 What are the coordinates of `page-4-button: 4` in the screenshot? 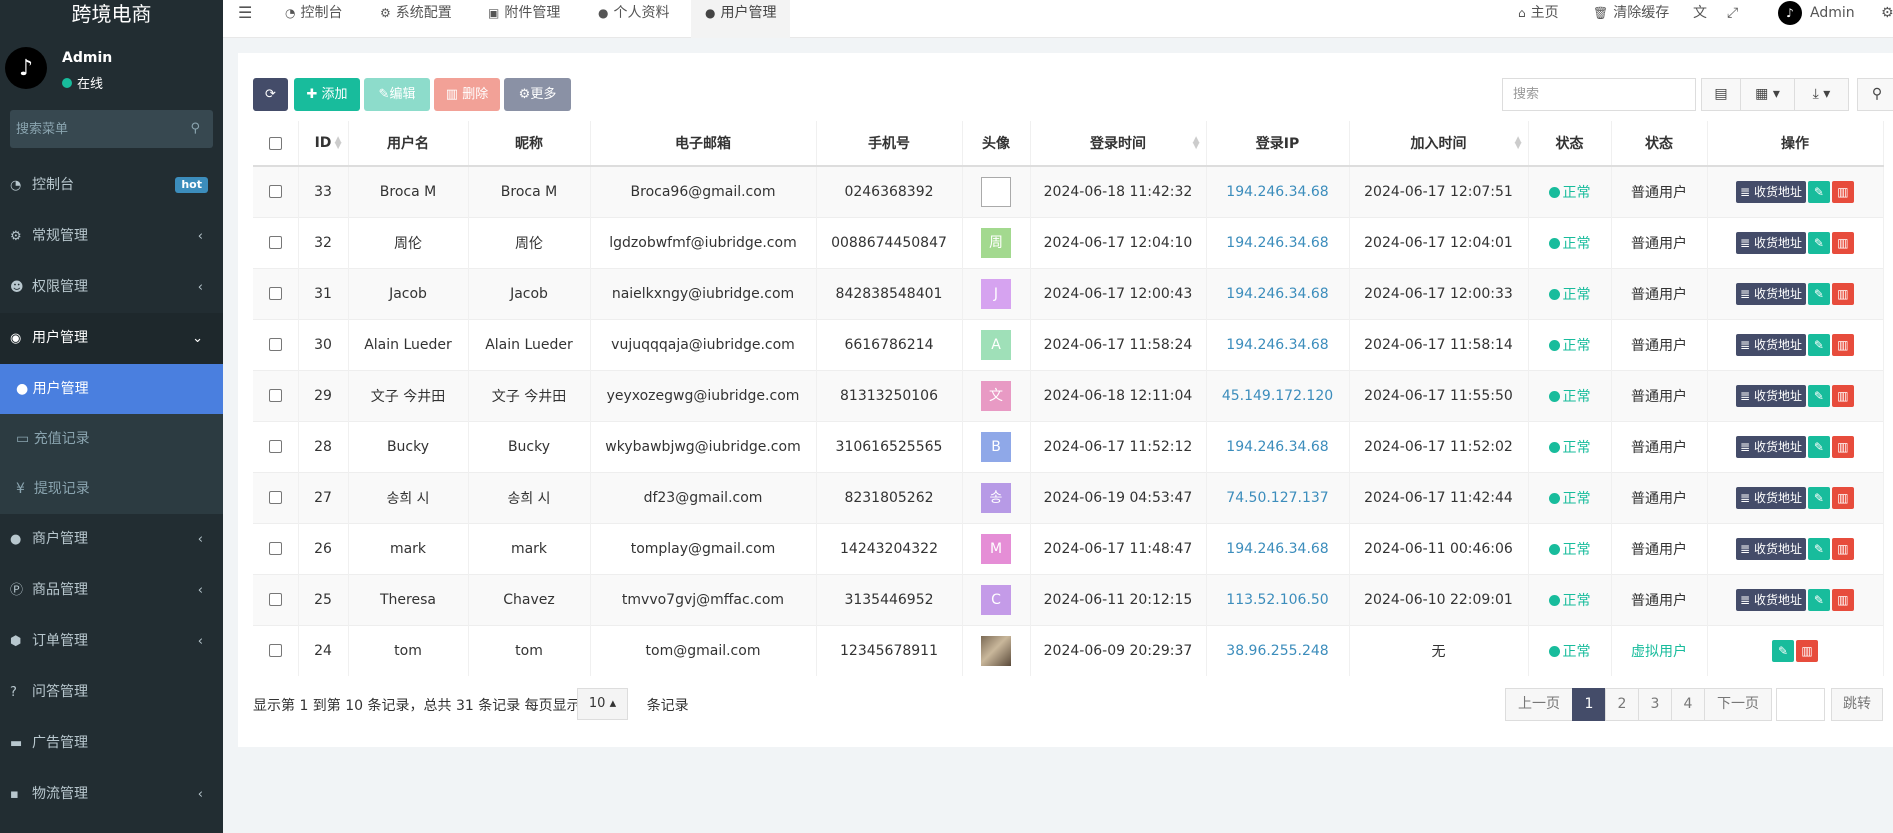 It's located at (1688, 704).